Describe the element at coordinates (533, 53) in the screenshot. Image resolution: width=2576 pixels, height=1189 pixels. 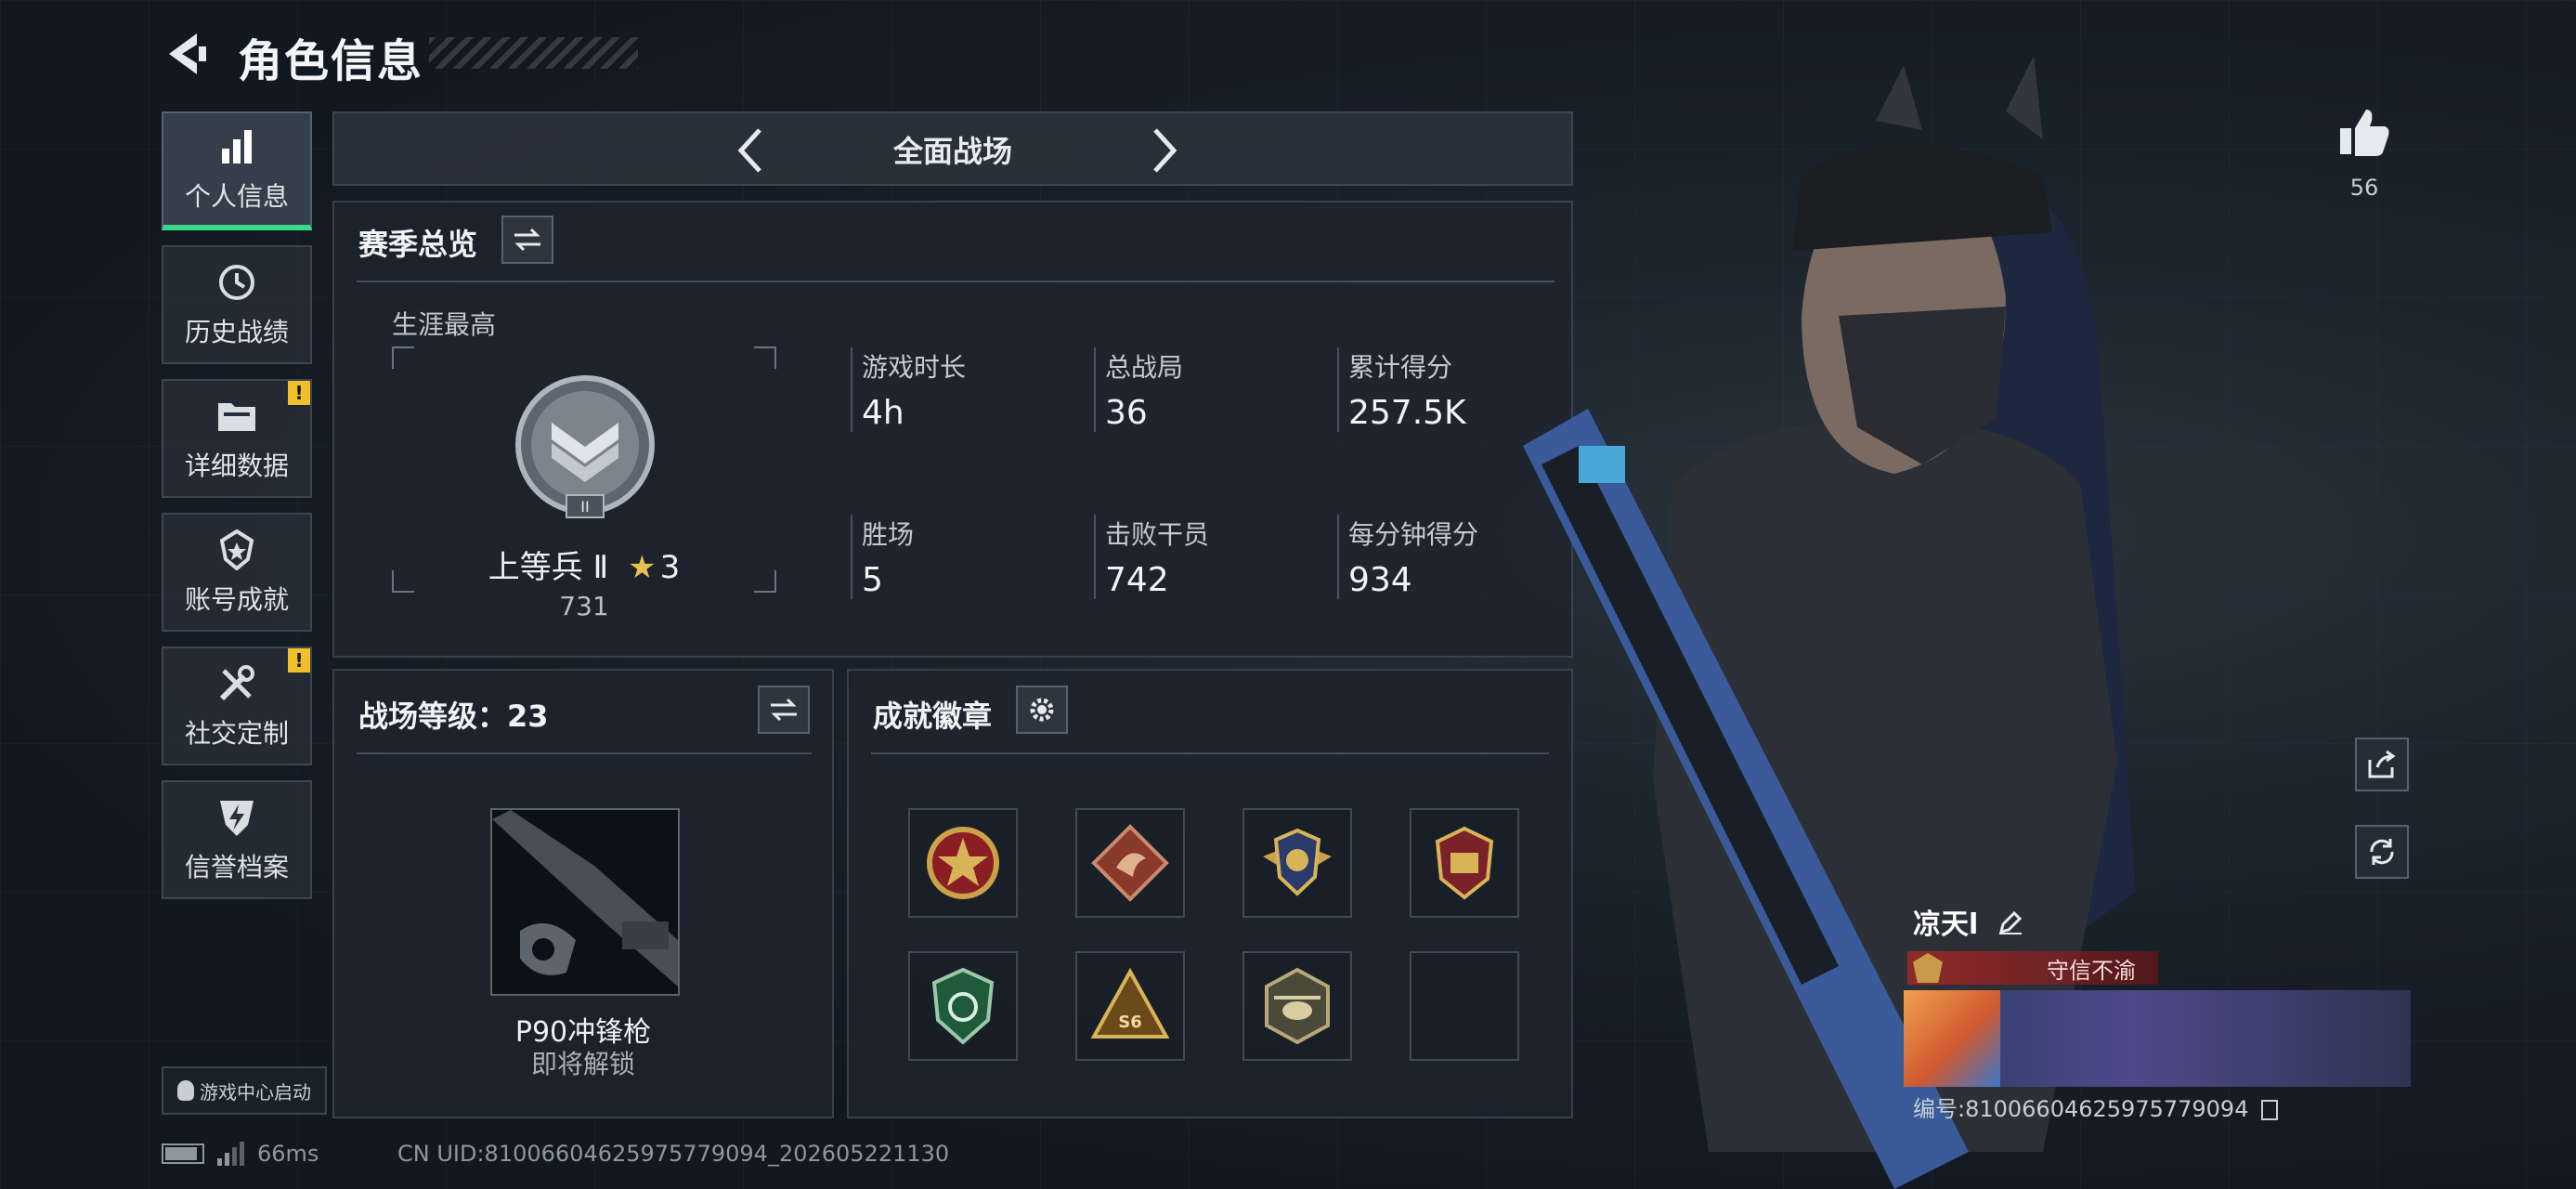
I see `title-decoration` at that location.